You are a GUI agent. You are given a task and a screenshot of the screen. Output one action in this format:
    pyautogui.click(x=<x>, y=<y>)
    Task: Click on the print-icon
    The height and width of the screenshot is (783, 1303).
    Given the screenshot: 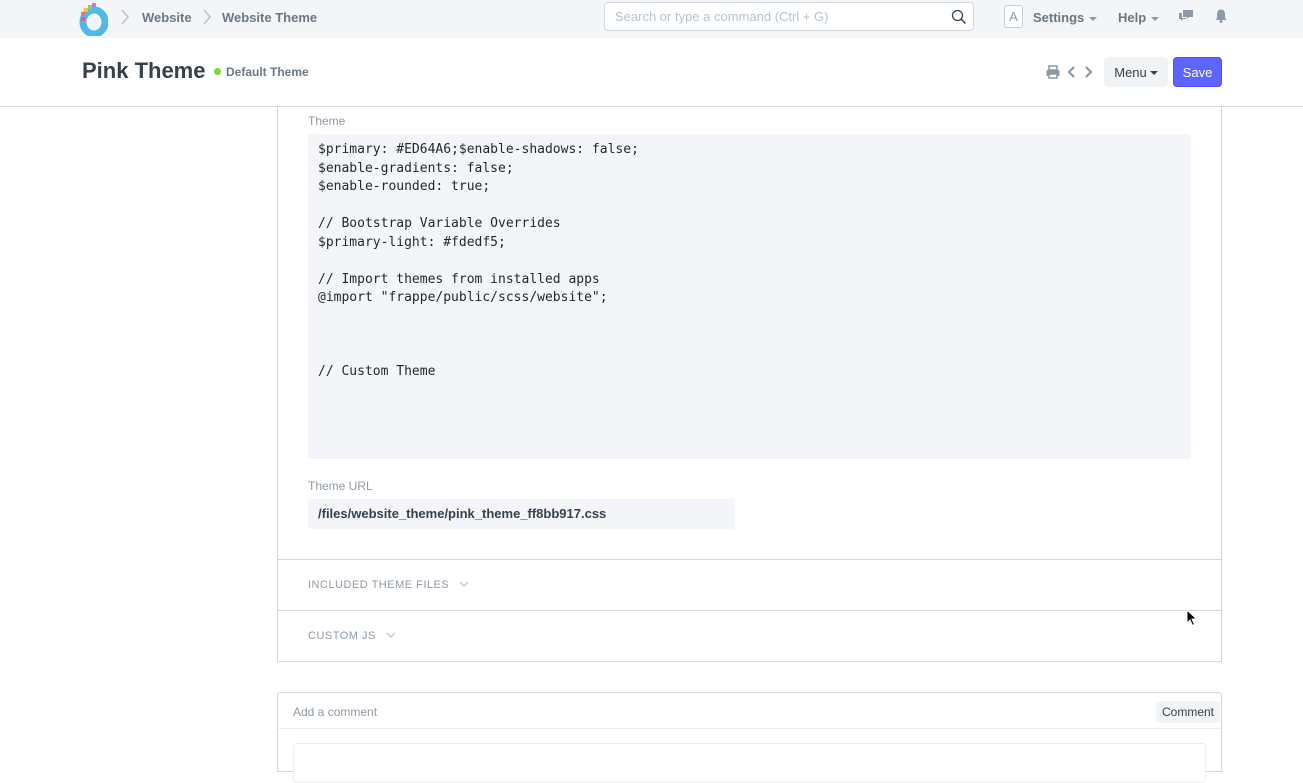 What is the action you would take?
    pyautogui.click(x=1053, y=72)
    